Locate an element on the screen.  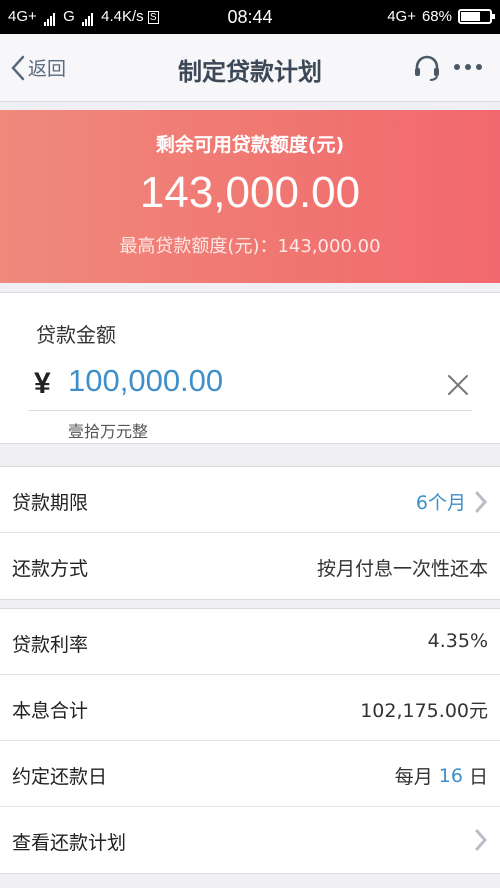
repayment-method-value: 按月付息一次性还本 is located at coordinates (402, 569).